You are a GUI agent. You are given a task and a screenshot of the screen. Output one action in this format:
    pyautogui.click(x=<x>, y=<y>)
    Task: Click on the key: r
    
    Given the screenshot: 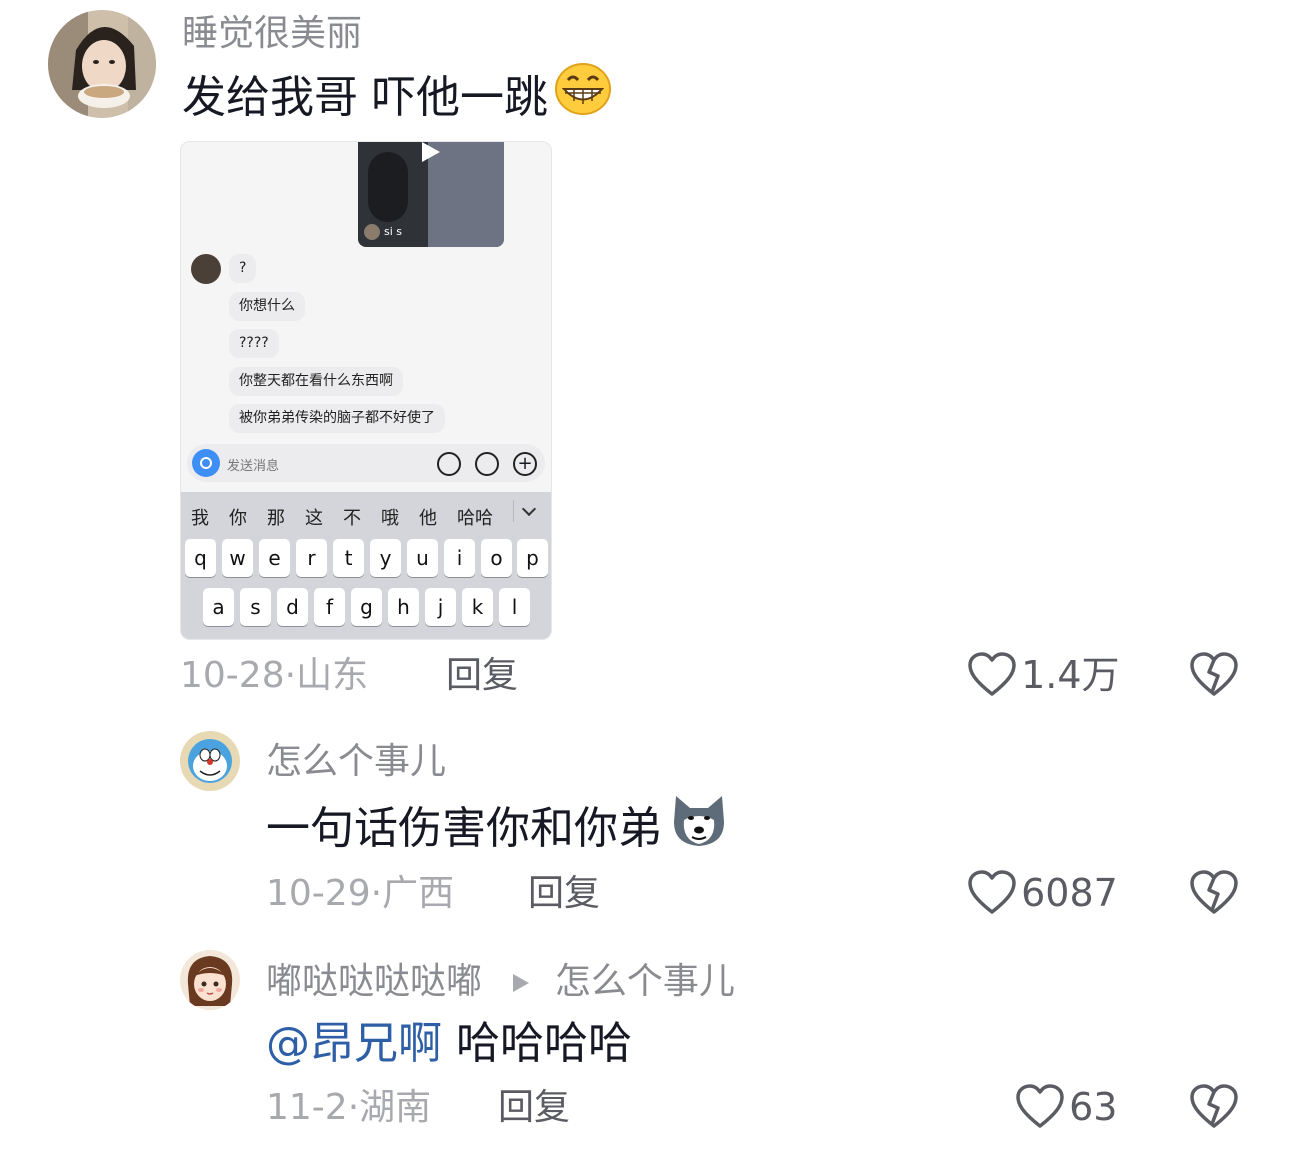 What is the action you would take?
    pyautogui.click(x=311, y=558)
    